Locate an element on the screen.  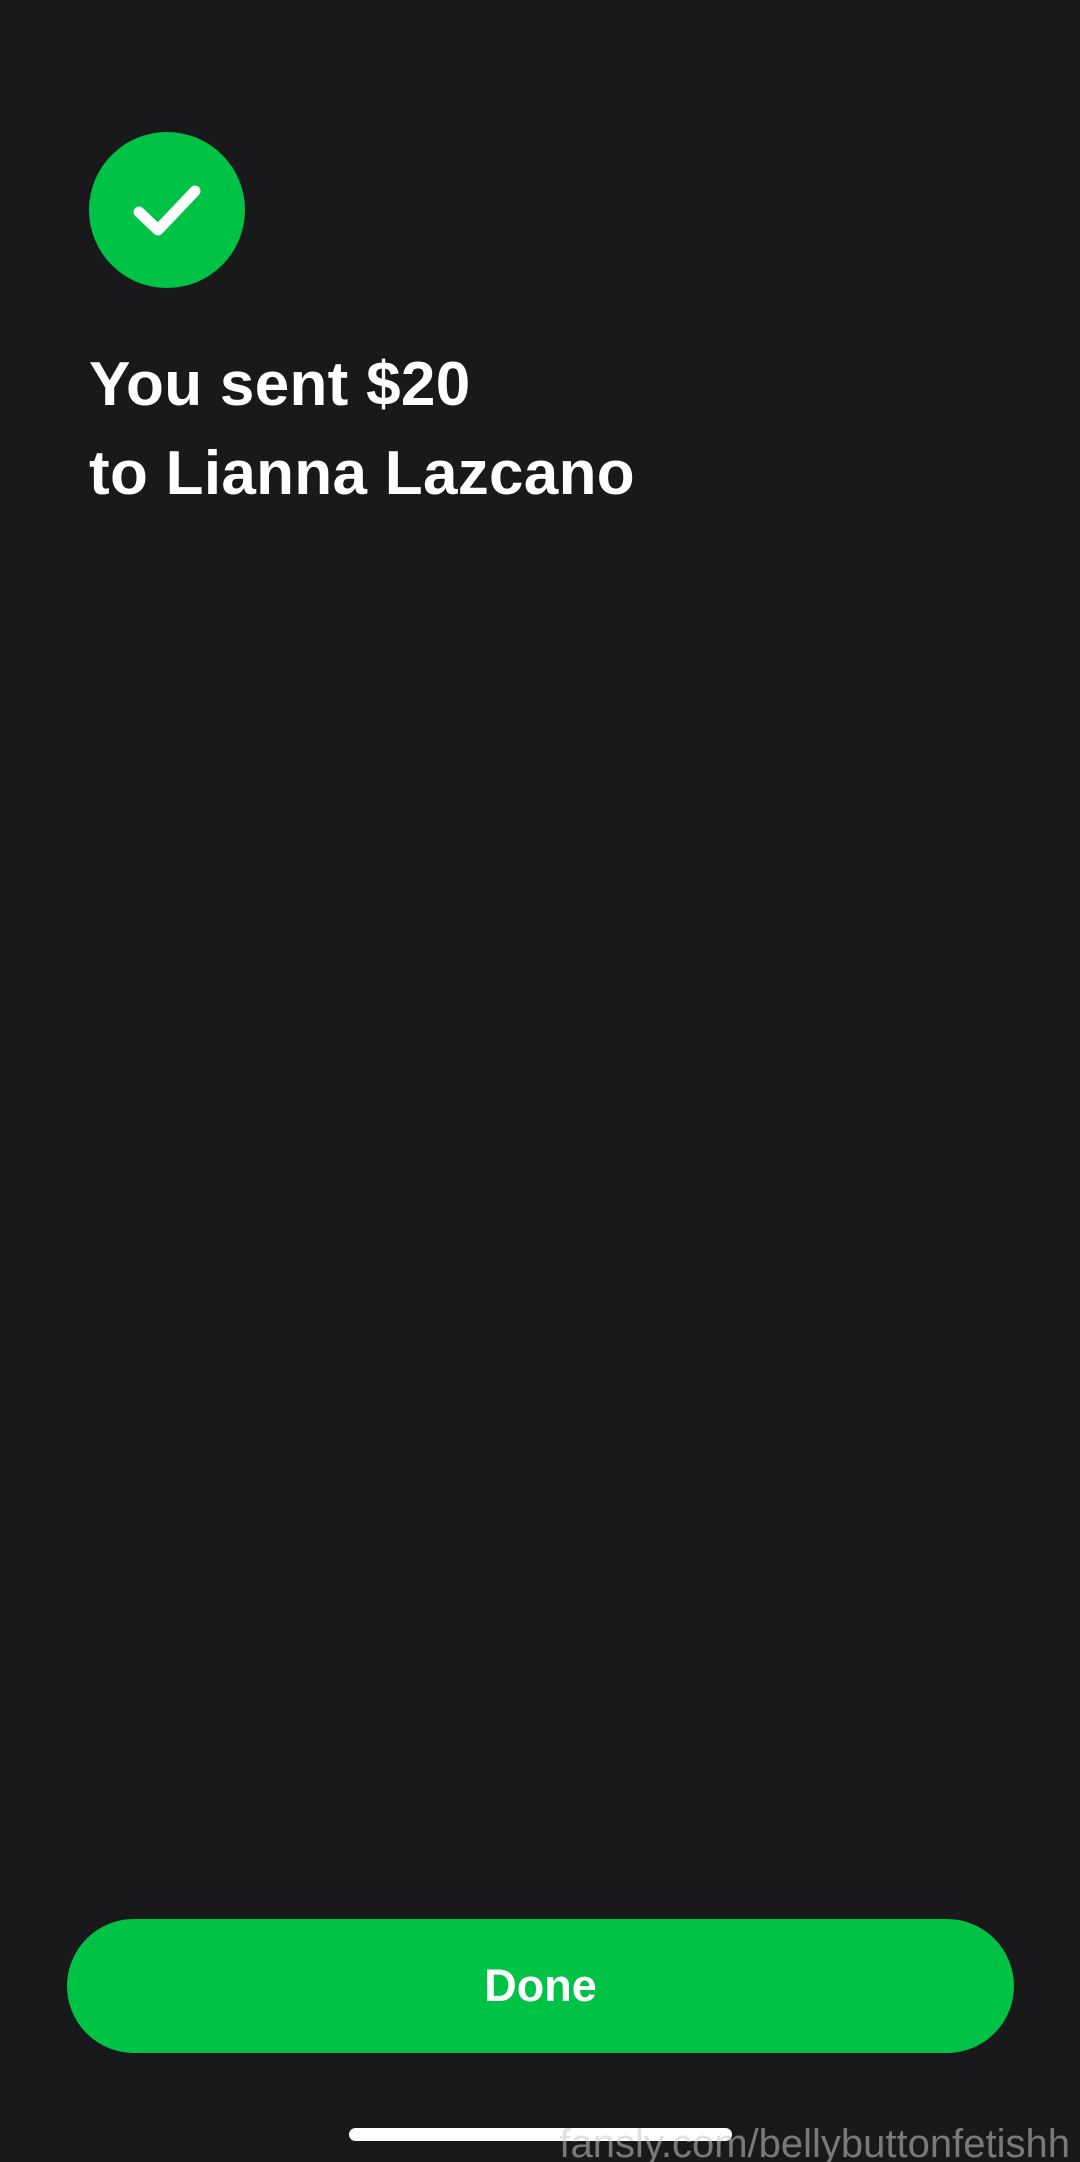
checkmark-icon is located at coordinates (167, 210).